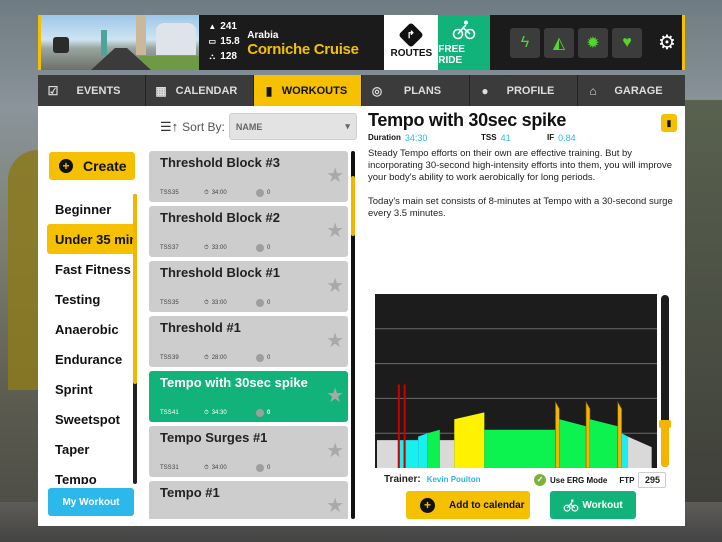 Image resolution: width=722 pixels, height=542 pixels. I want to click on trainer-name-link: Kevin Poulton, so click(454, 479).